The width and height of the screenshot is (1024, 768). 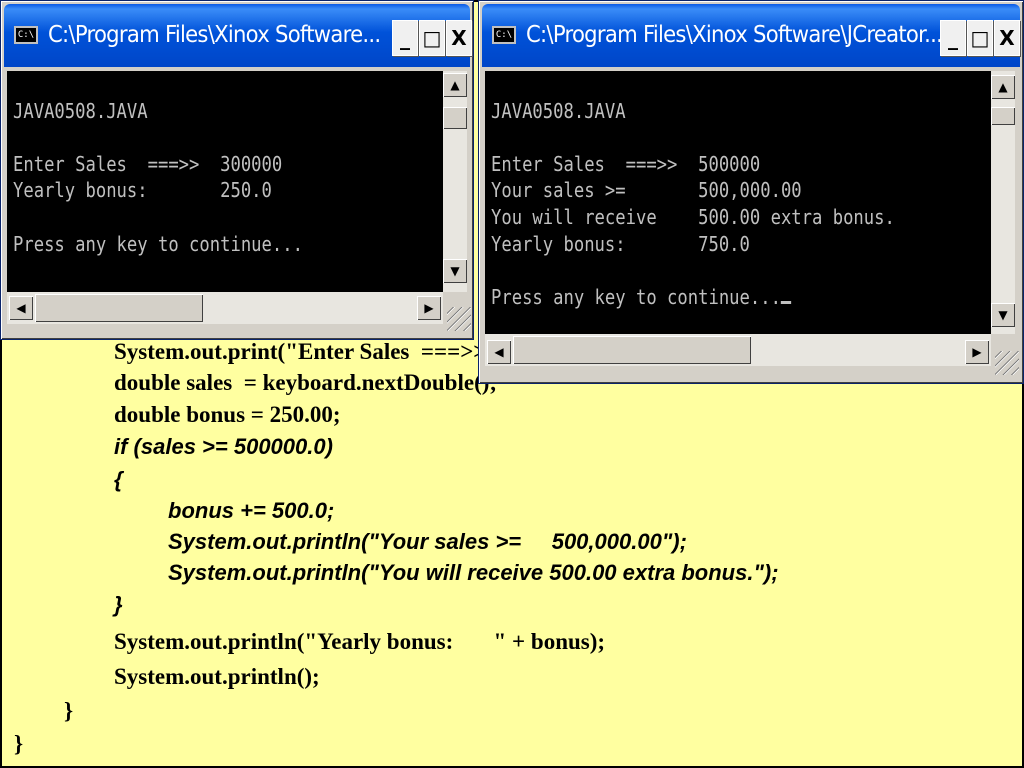 I want to click on code-line-highlight: }, so click(x=118, y=604).